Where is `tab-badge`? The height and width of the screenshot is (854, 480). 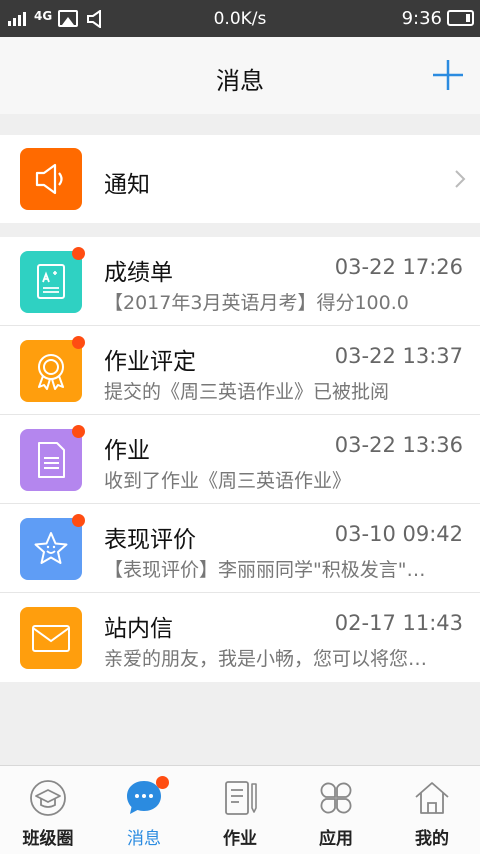 tab-badge is located at coordinates (162, 782).